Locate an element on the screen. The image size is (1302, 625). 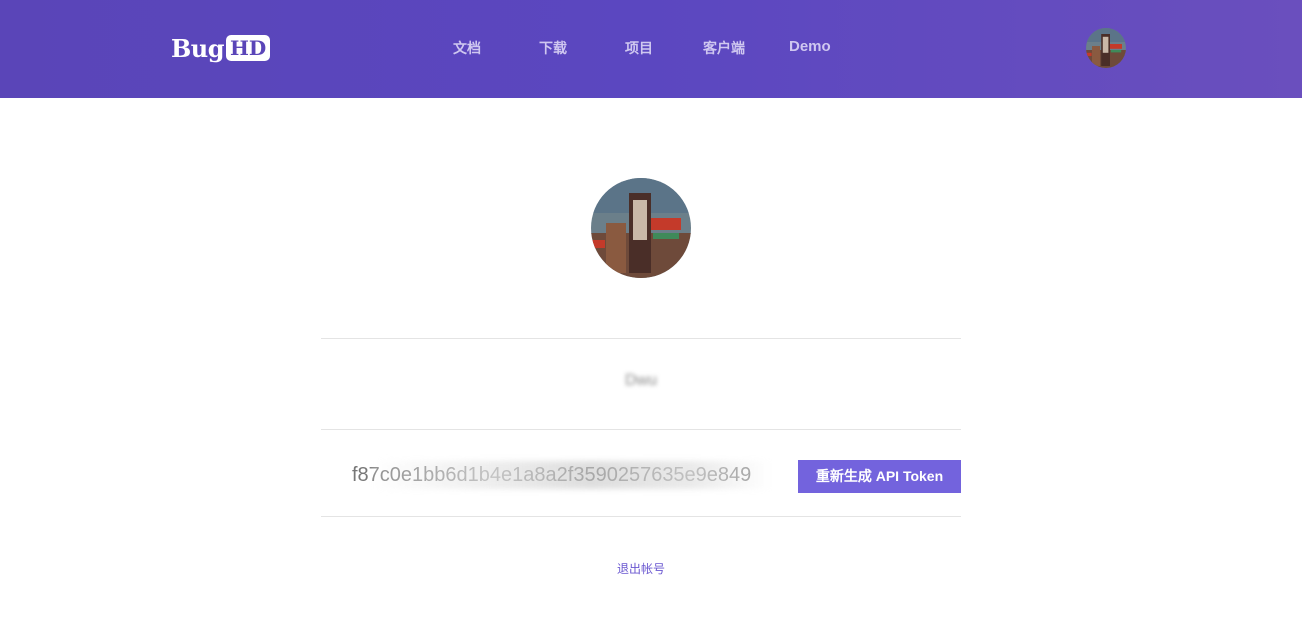
divider-top is located at coordinates (641, 338).